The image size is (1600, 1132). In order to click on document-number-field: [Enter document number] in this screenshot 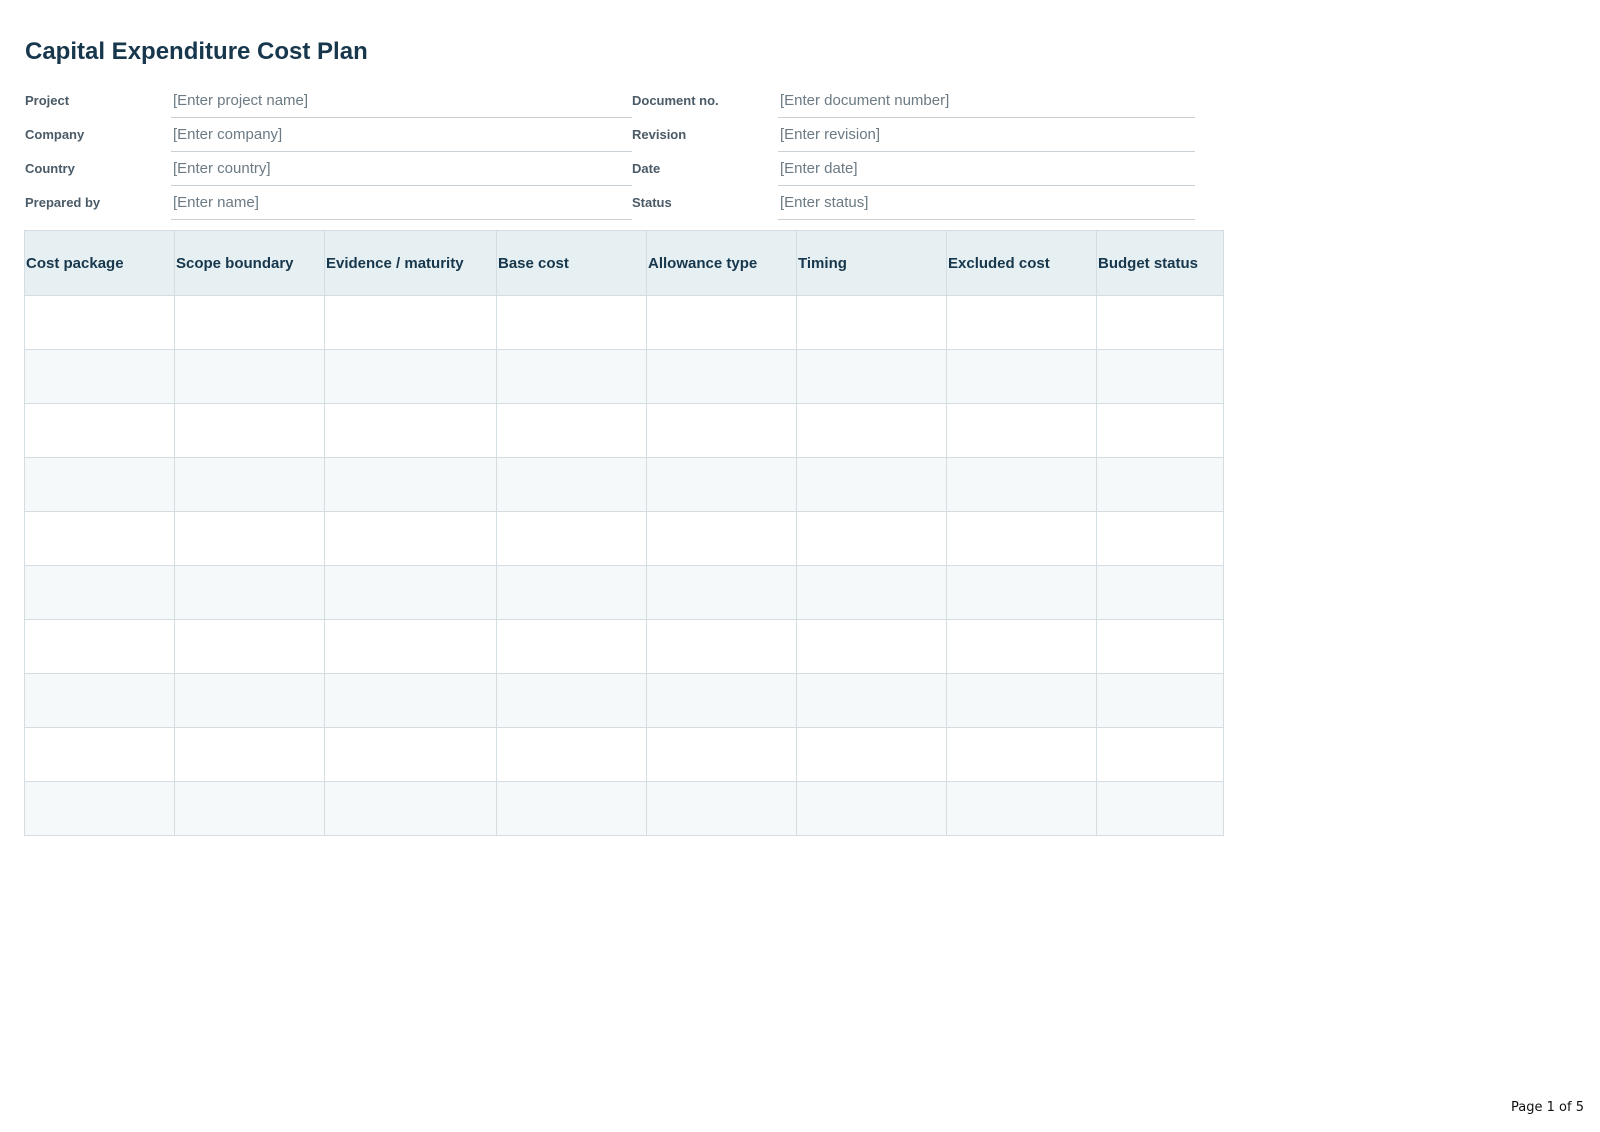, I will do `click(986, 101)`.